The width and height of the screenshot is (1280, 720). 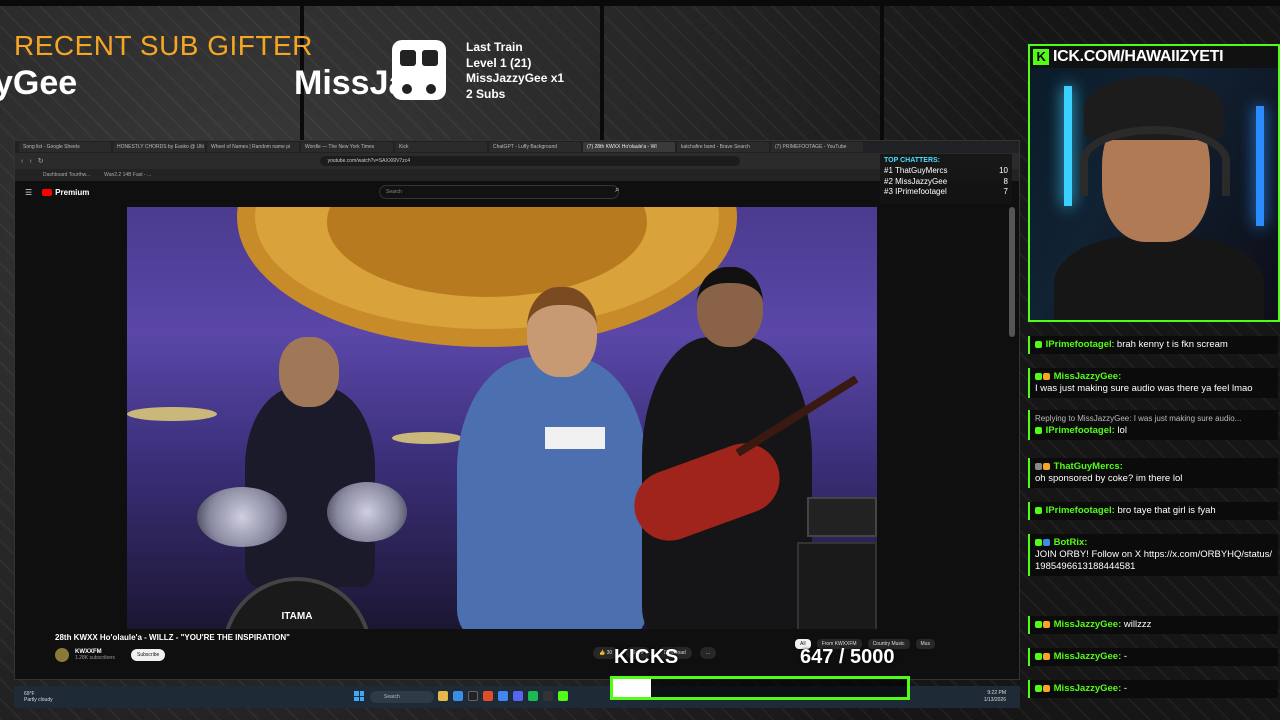 What do you see at coordinates (617, 190) in the screenshot?
I see `search-icon: ⌕` at bounding box center [617, 190].